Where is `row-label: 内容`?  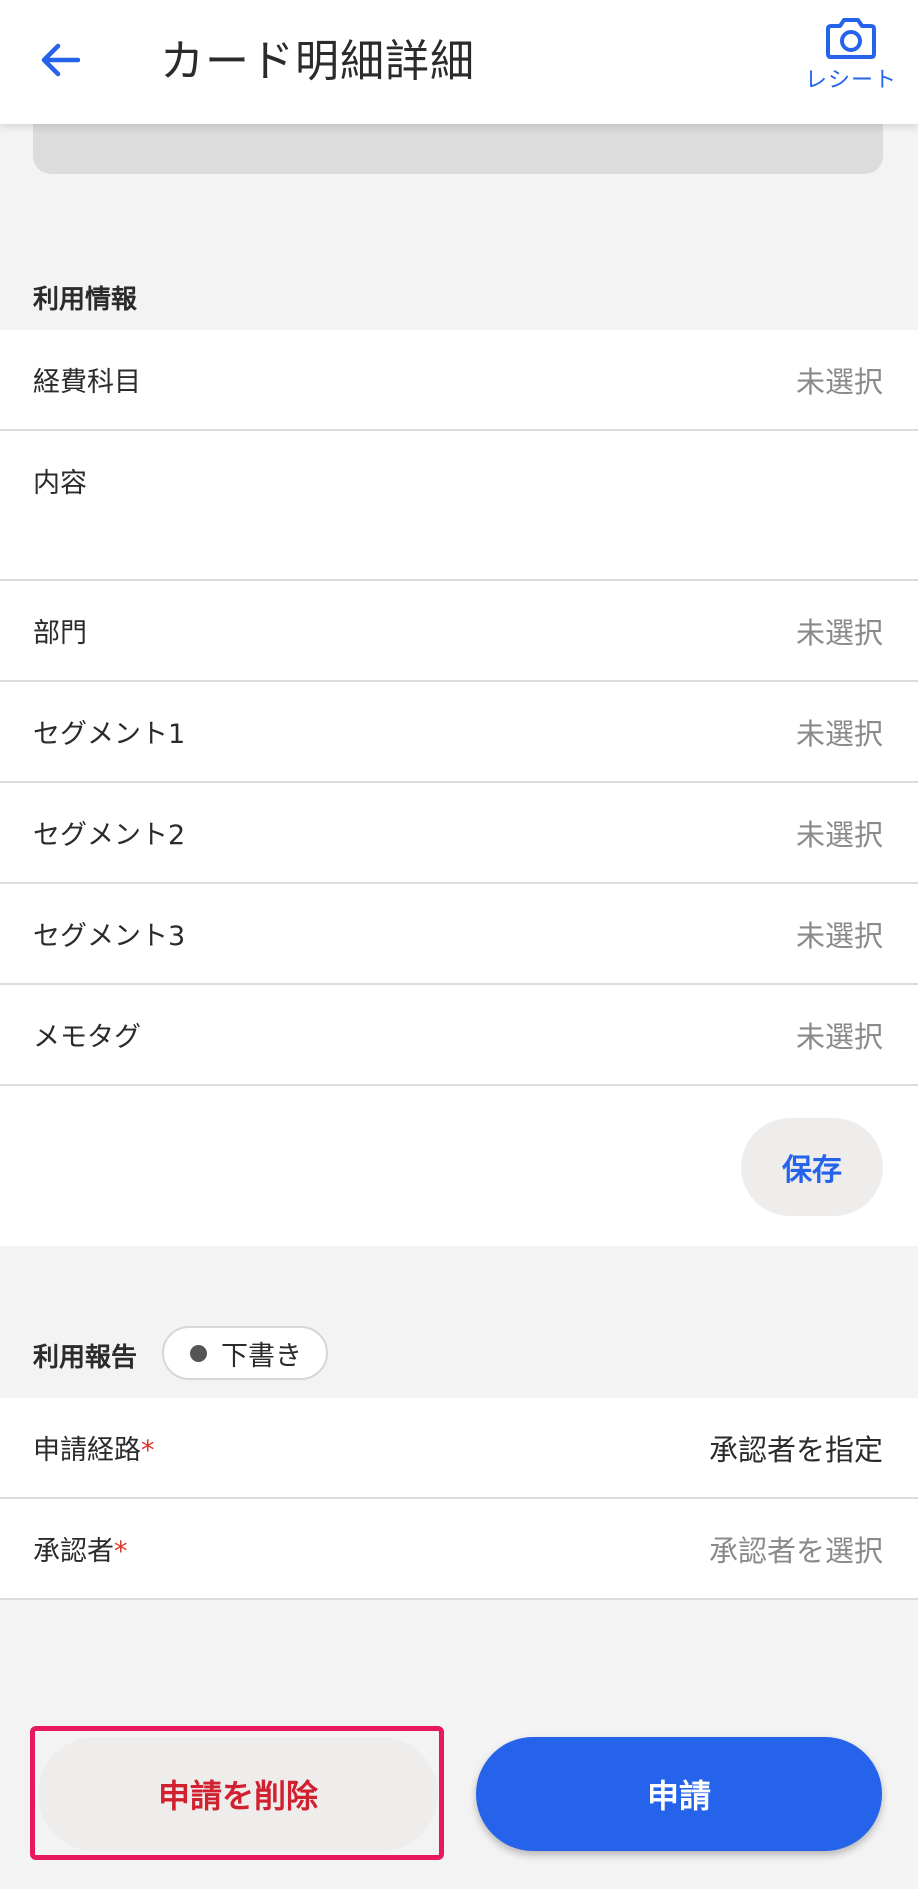
row-label: 内容 is located at coordinates (60, 483).